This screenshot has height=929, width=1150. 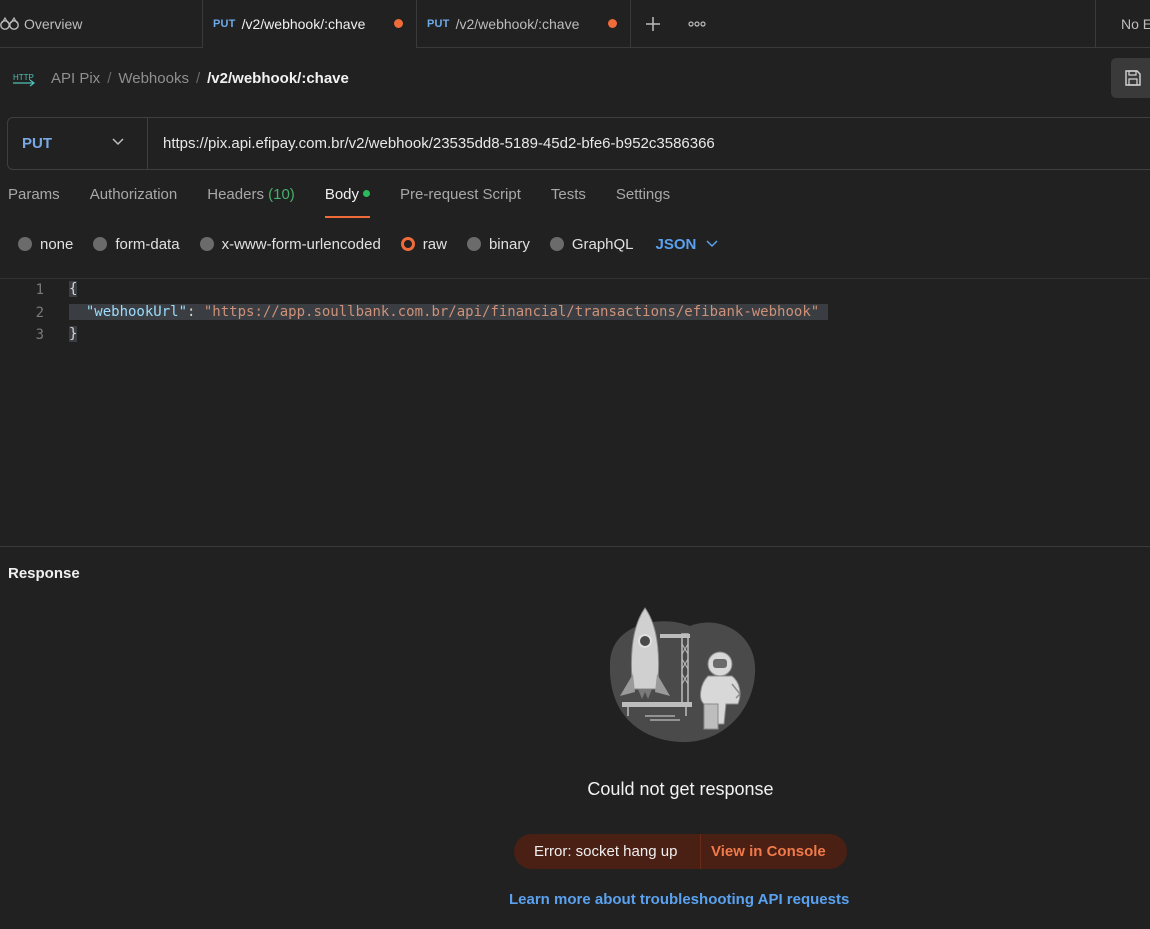 What do you see at coordinates (1133, 78) in the screenshot?
I see `save-icon` at bounding box center [1133, 78].